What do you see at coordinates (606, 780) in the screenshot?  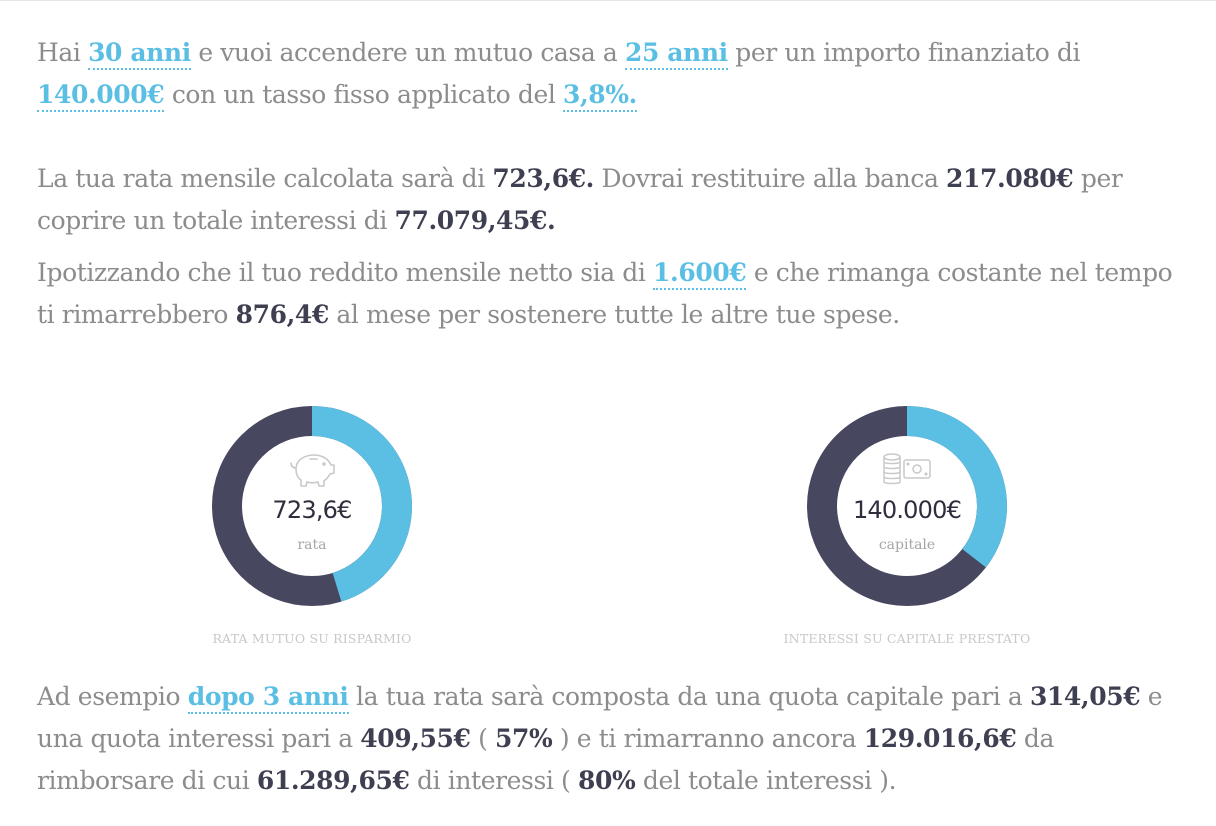 I see `interest-ratio-value: 80%` at bounding box center [606, 780].